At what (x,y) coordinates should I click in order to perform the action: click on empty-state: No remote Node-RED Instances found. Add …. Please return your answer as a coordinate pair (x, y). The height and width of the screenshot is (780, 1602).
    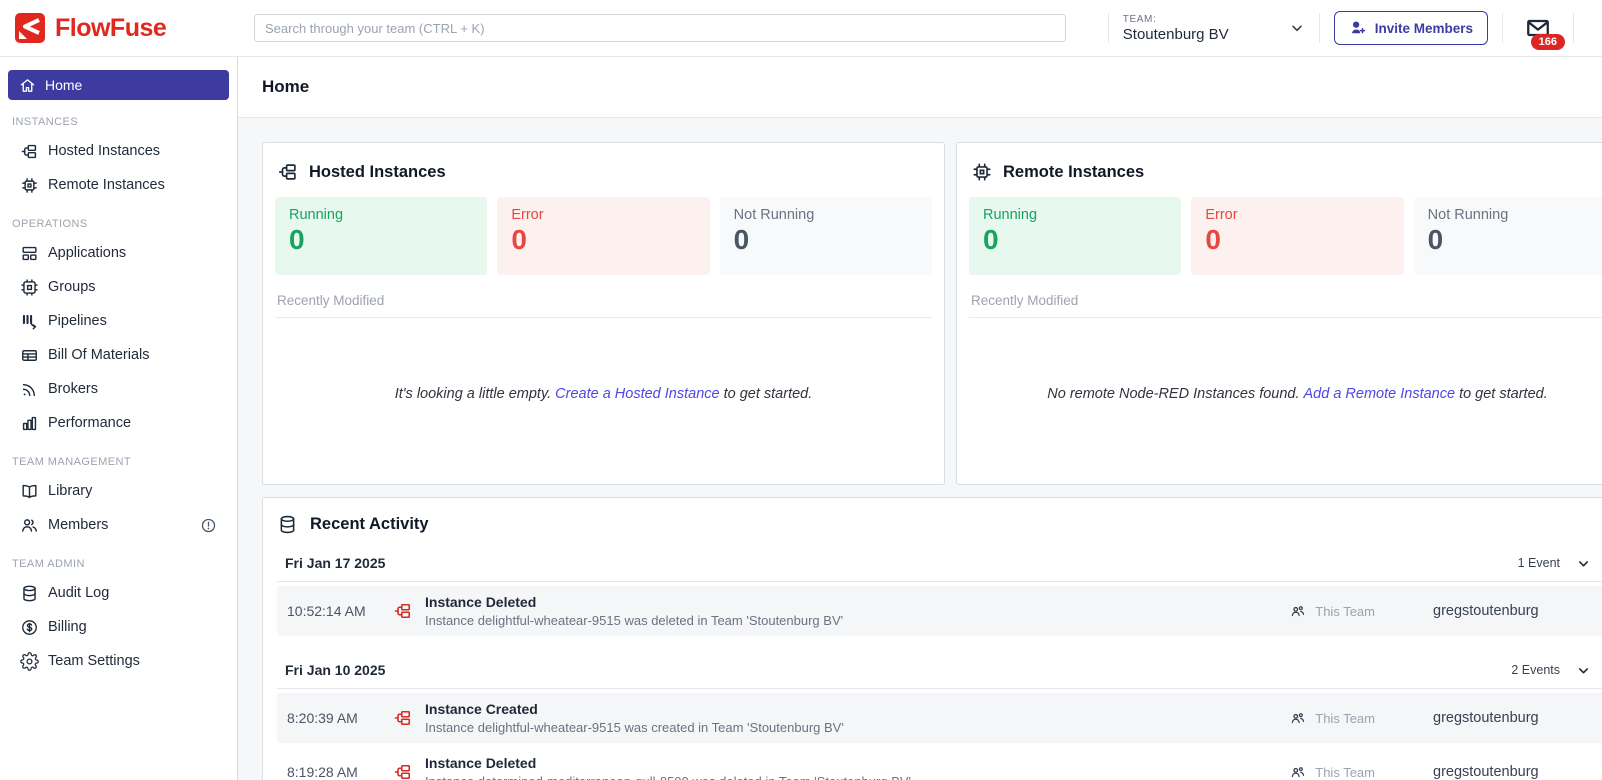
    Looking at the image, I should click on (1285, 394).